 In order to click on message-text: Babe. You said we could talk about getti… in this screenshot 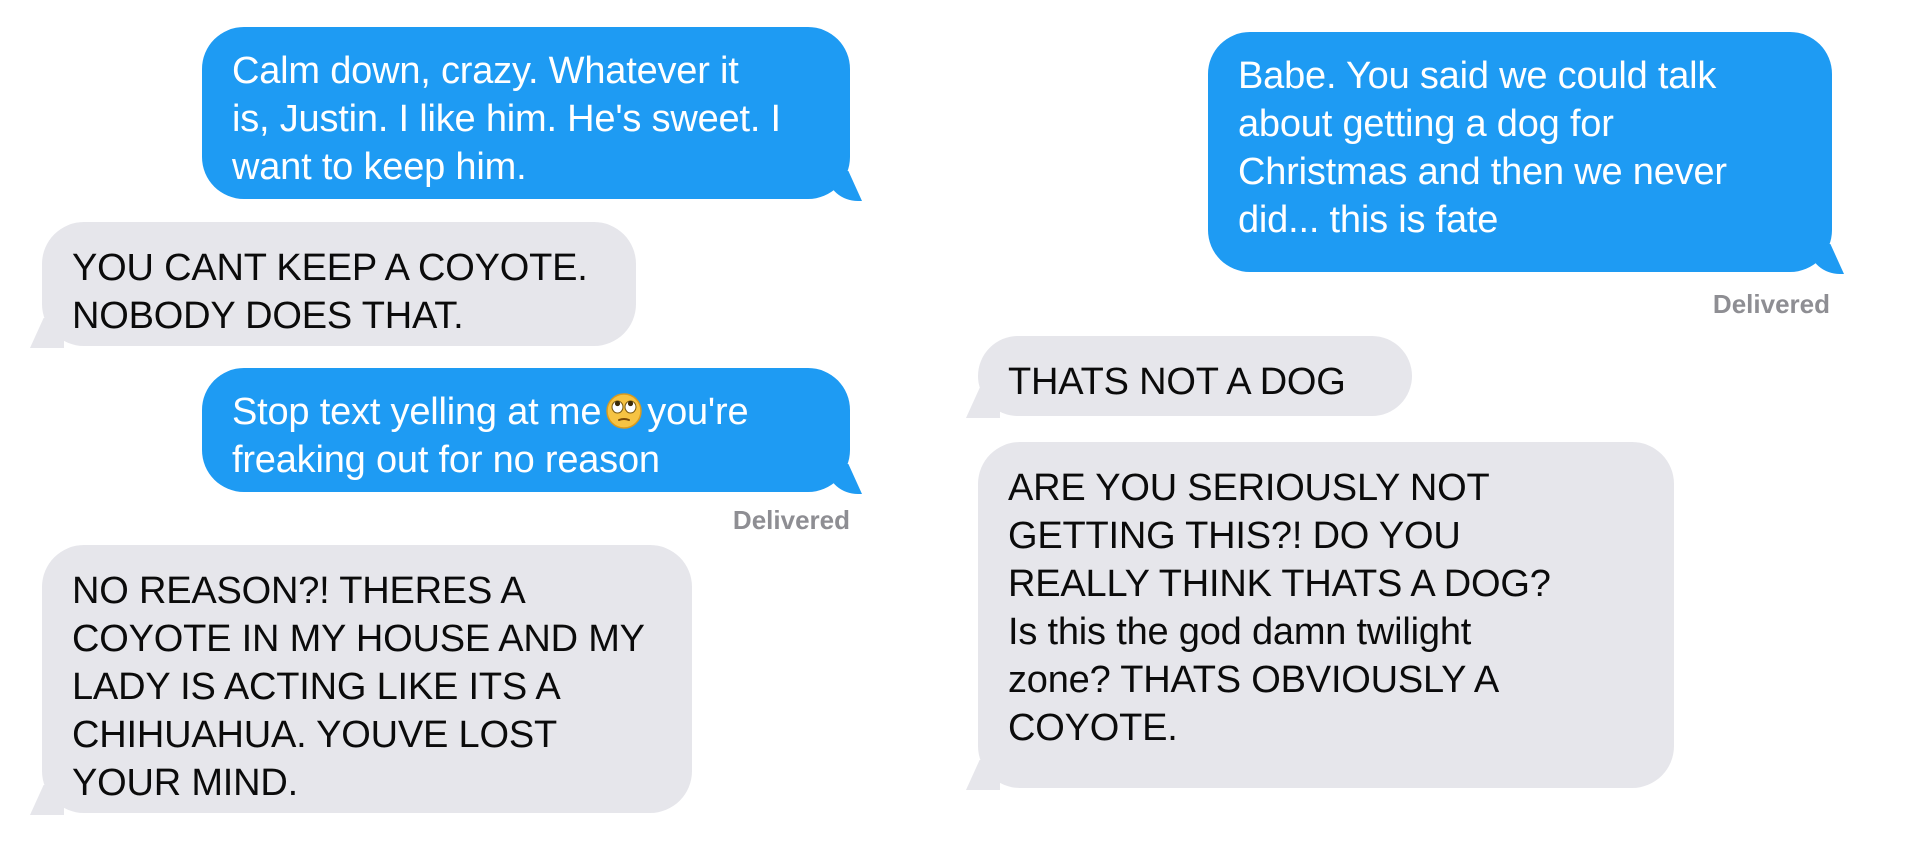, I will do `click(1482, 148)`.